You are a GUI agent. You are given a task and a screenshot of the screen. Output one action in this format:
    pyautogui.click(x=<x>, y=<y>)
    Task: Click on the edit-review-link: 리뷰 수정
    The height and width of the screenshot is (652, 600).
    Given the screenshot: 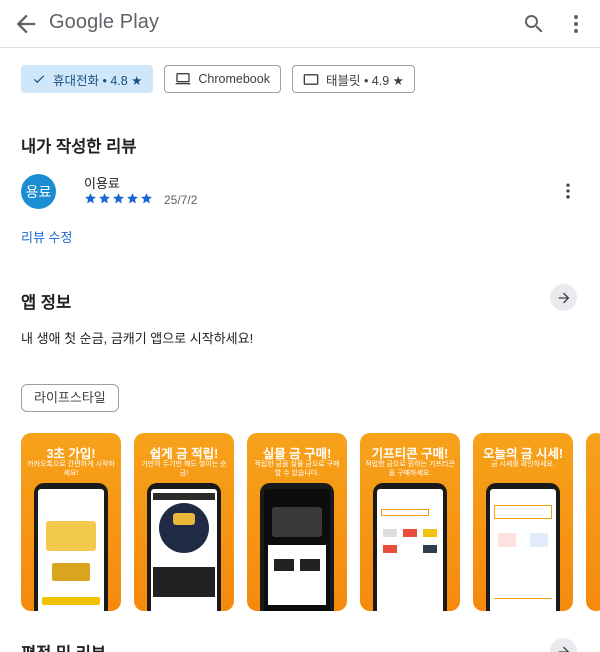 What is the action you would take?
    pyautogui.click(x=46, y=236)
    